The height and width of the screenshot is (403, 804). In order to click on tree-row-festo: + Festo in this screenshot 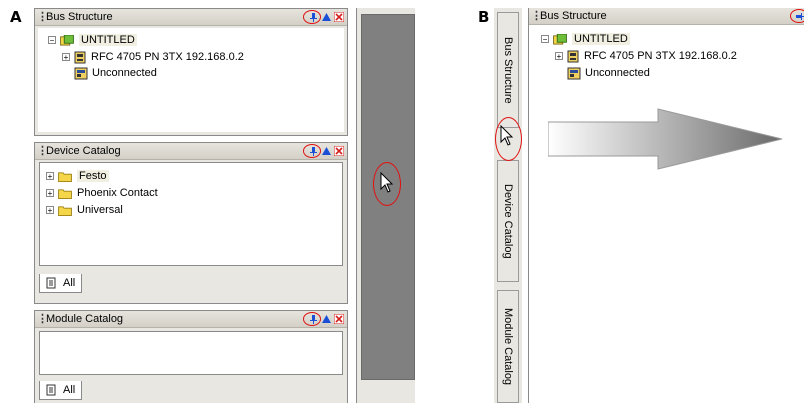, I will do `click(77, 176)`.